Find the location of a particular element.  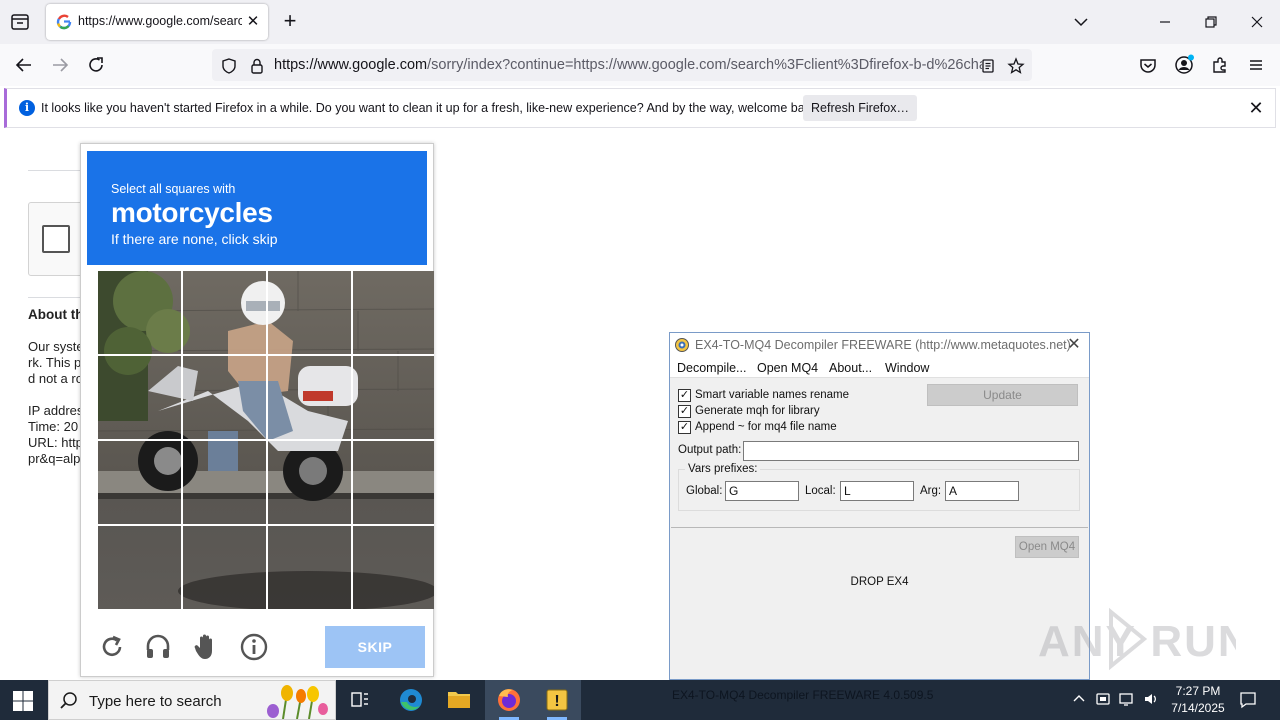

recaptcha-checkbox is located at coordinates (56, 239).